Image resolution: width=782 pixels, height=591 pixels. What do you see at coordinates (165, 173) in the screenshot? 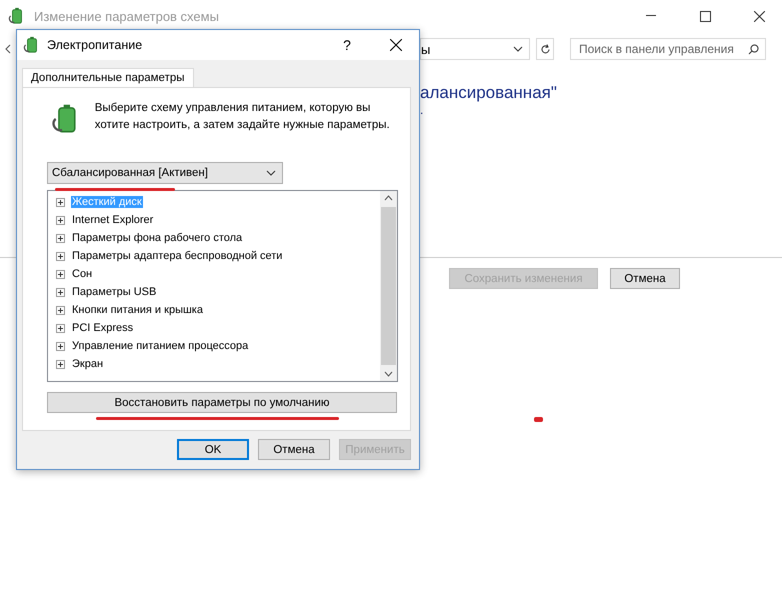
I see `scheme-dropdown: Сбалансированная [Активен]` at bounding box center [165, 173].